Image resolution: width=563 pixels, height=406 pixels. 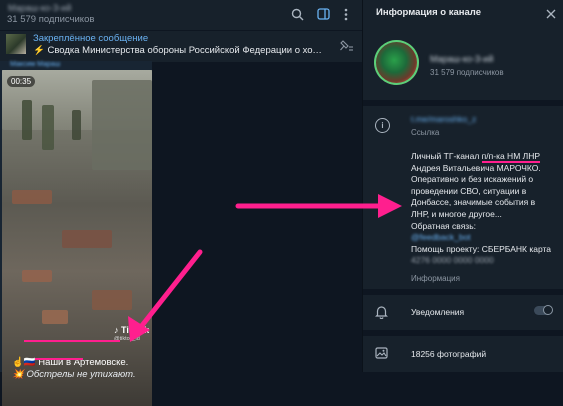 I want to click on description-line: Оперативно и без искажений о, so click(x=472, y=179).